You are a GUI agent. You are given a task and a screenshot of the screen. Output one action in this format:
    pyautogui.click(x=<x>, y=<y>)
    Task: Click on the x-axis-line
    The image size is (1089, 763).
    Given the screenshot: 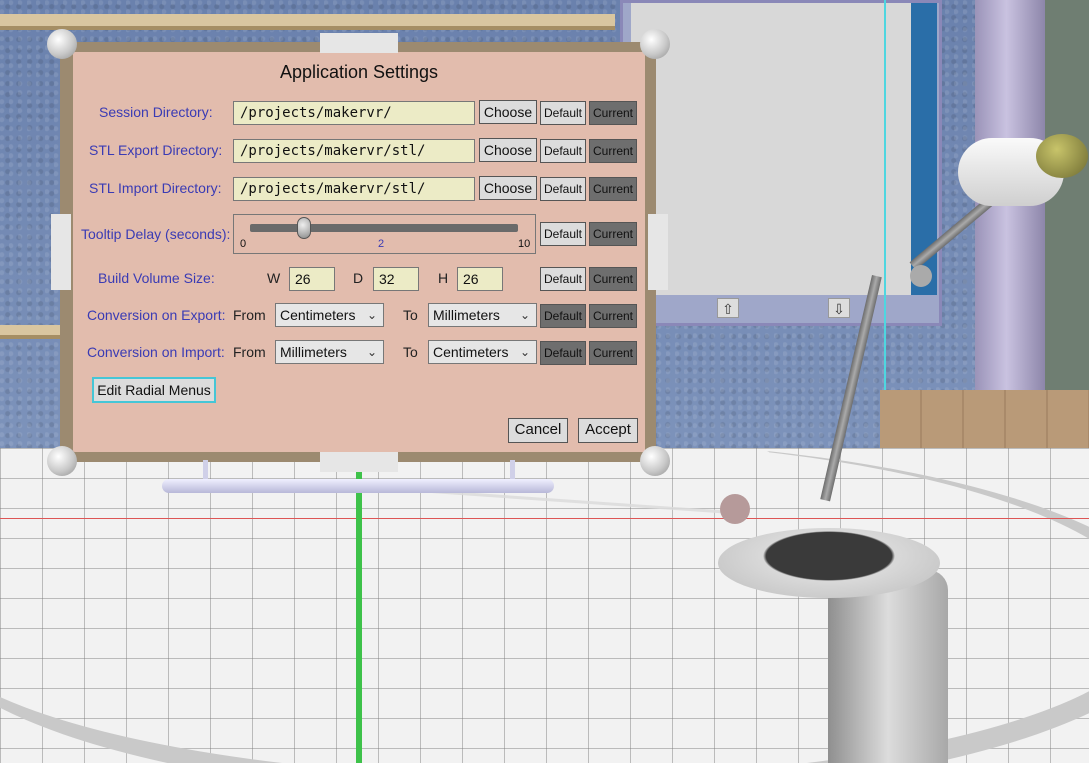 What is the action you would take?
    pyautogui.click(x=544, y=518)
    